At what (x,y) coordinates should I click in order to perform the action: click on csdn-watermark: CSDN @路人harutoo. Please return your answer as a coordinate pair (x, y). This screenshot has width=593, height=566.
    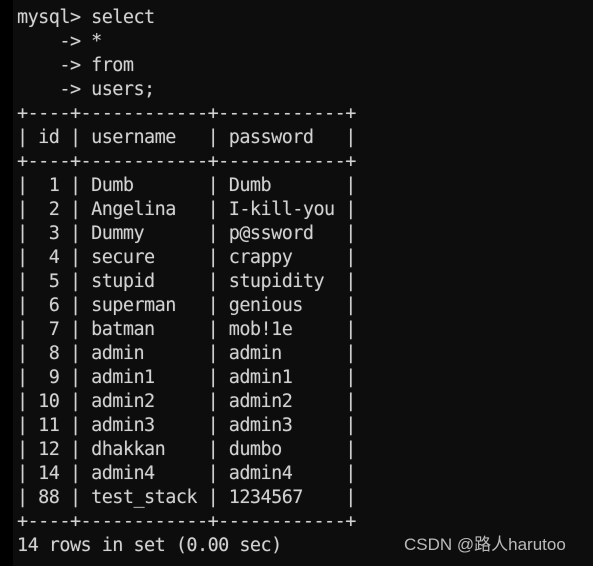
    Looking at the image, I should click on (485, 544).